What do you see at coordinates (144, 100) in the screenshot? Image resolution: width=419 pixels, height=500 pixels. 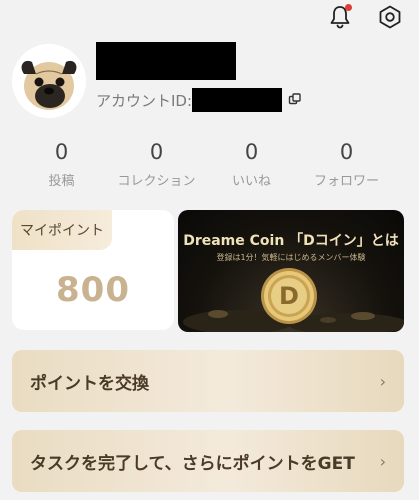 I see `account-id-label: アカウントID:` at bounding box center [144, 100].